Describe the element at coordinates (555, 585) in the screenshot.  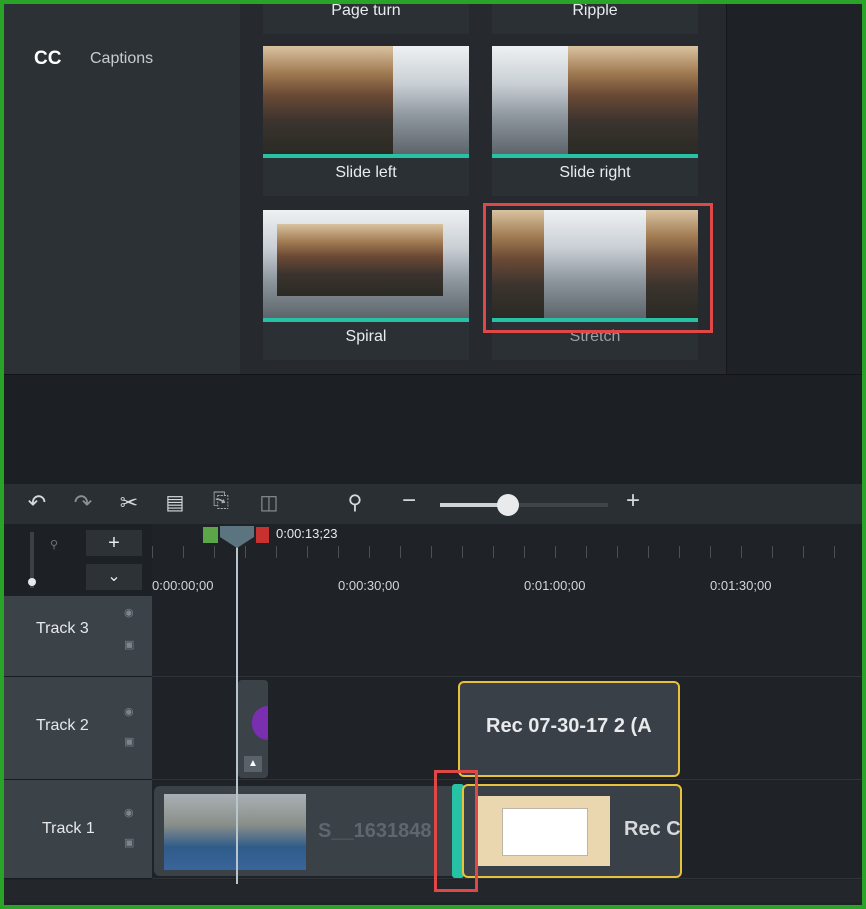
I see `ruler-label: 0:01:00;00` at that location.